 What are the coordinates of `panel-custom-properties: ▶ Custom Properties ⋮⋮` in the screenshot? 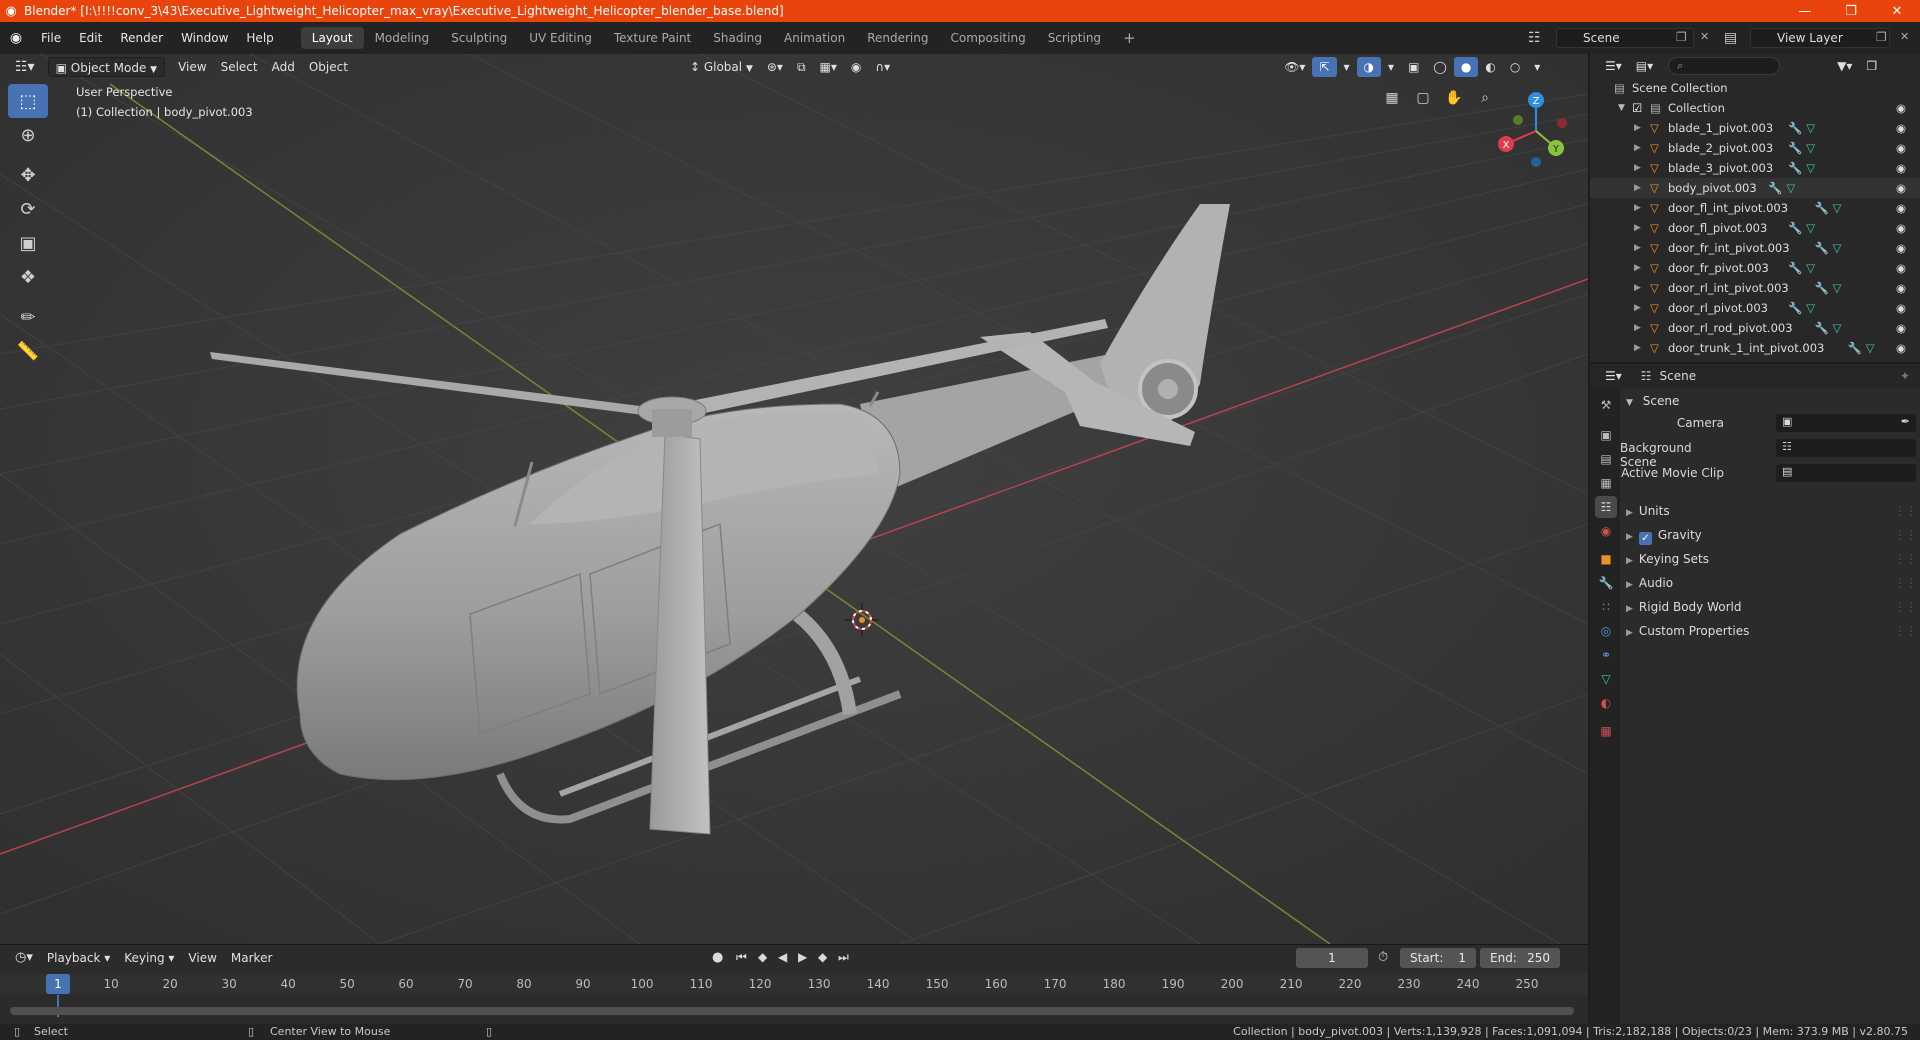 It's located at (1771, 631).